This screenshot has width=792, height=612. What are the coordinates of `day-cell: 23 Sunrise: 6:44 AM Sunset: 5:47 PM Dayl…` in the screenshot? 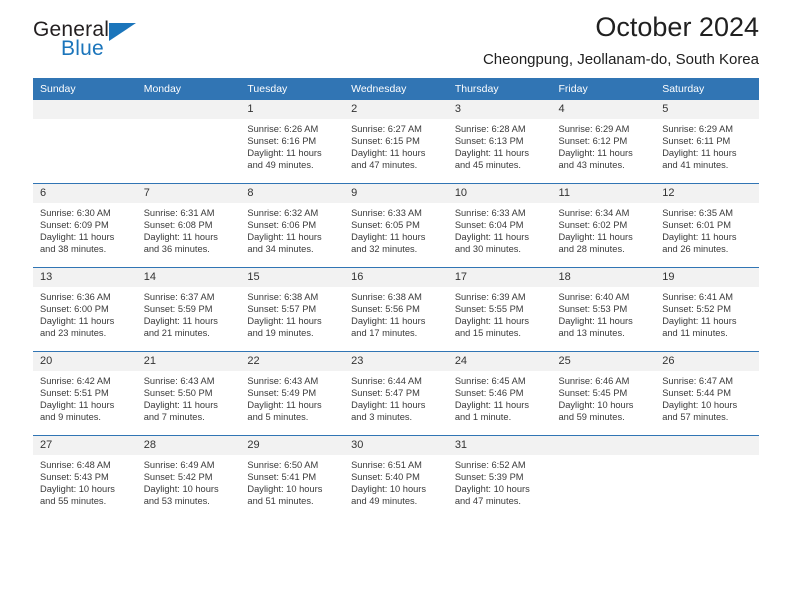 It's located at (396, 393).